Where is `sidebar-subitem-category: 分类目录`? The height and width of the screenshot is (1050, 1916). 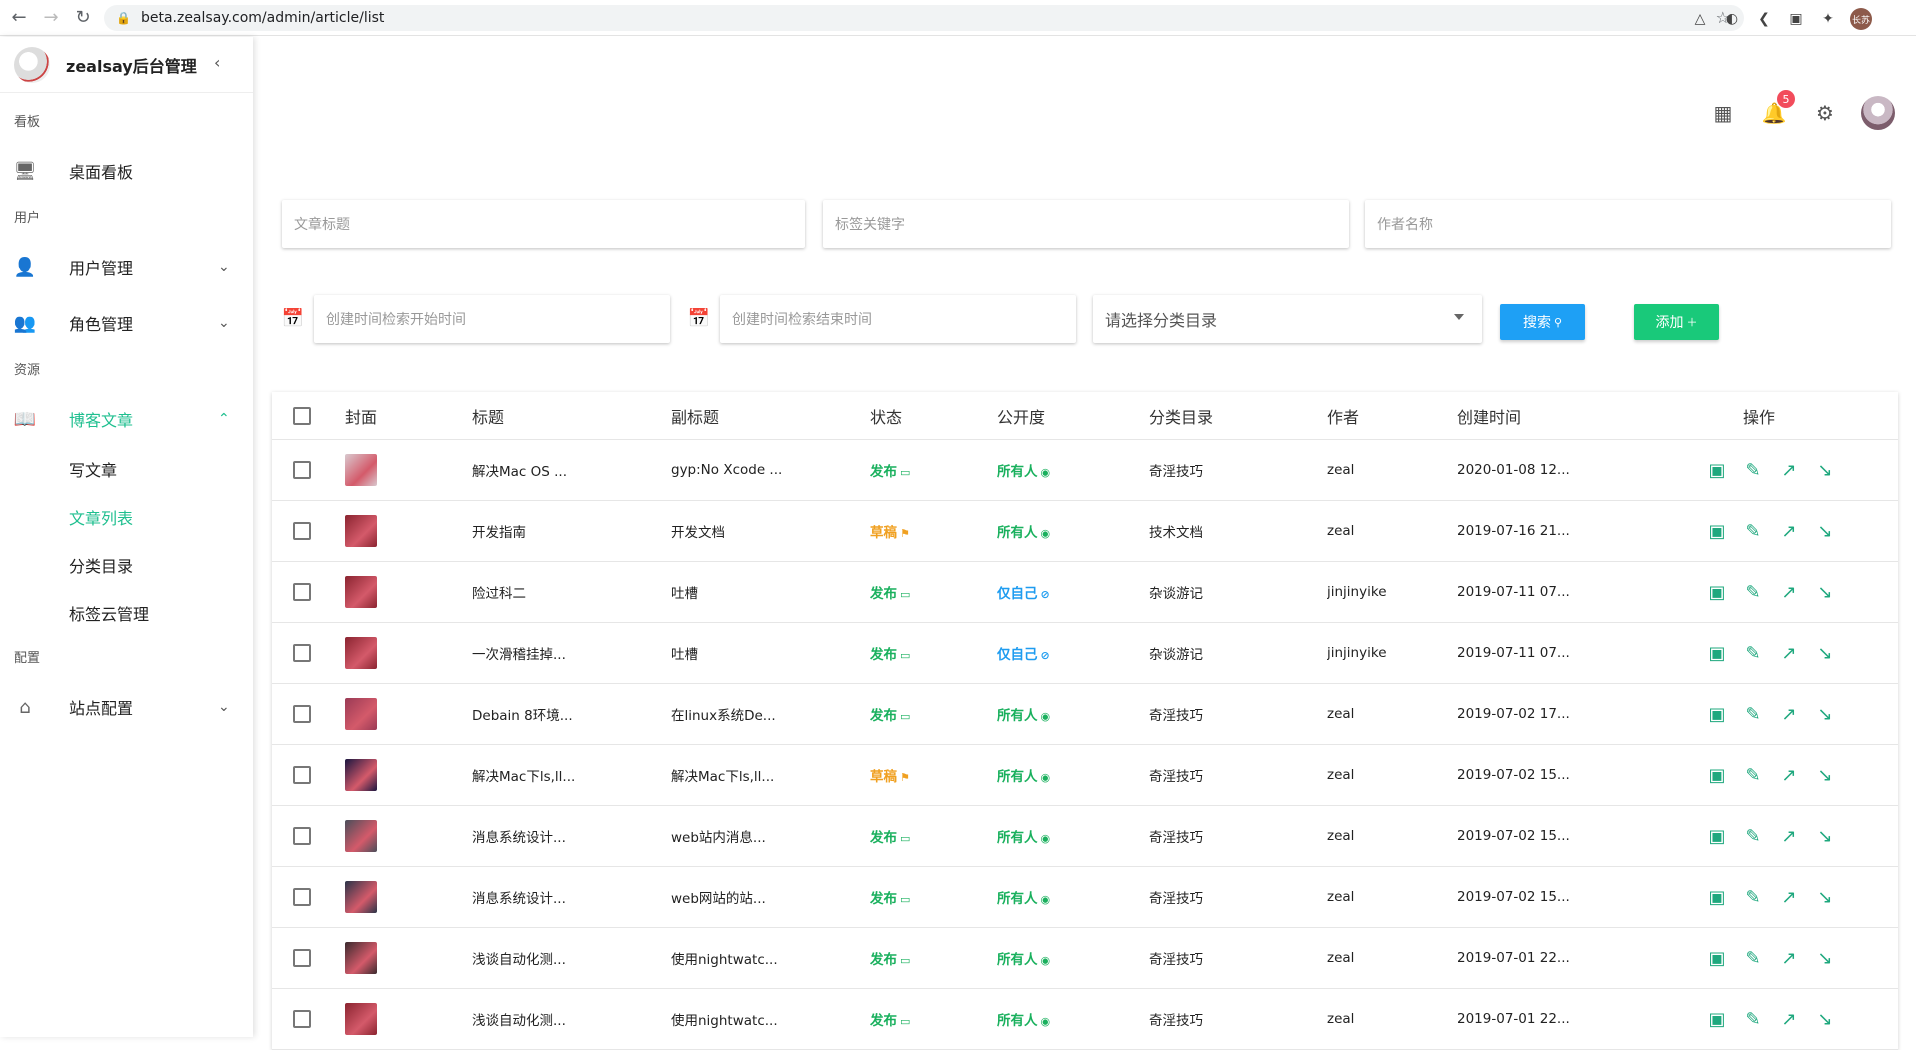
sidebar-subitem-category: 分类目录 is located at coordinates (126, 567).